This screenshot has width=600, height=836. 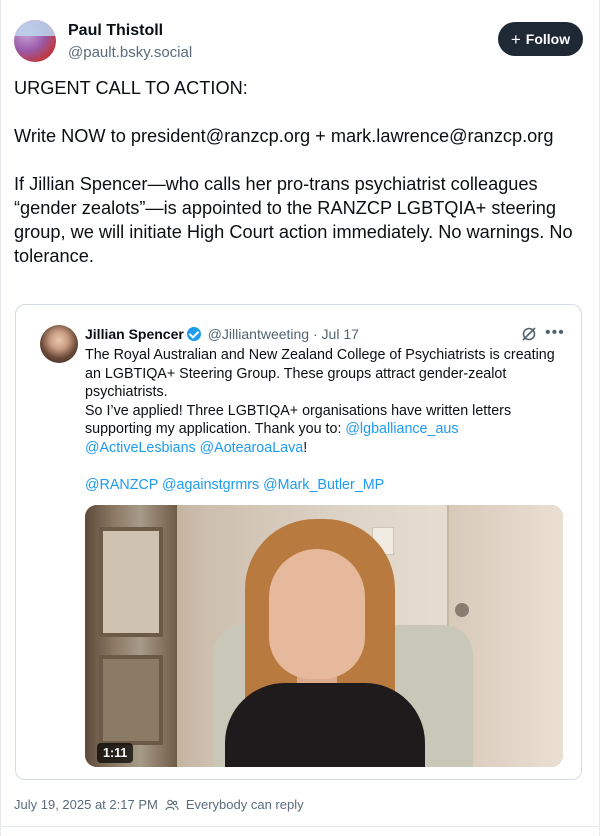 What do you see at coordinates (529, 334) in the screenshot?
I see `grok-icon` at bounding box center [529, 334].